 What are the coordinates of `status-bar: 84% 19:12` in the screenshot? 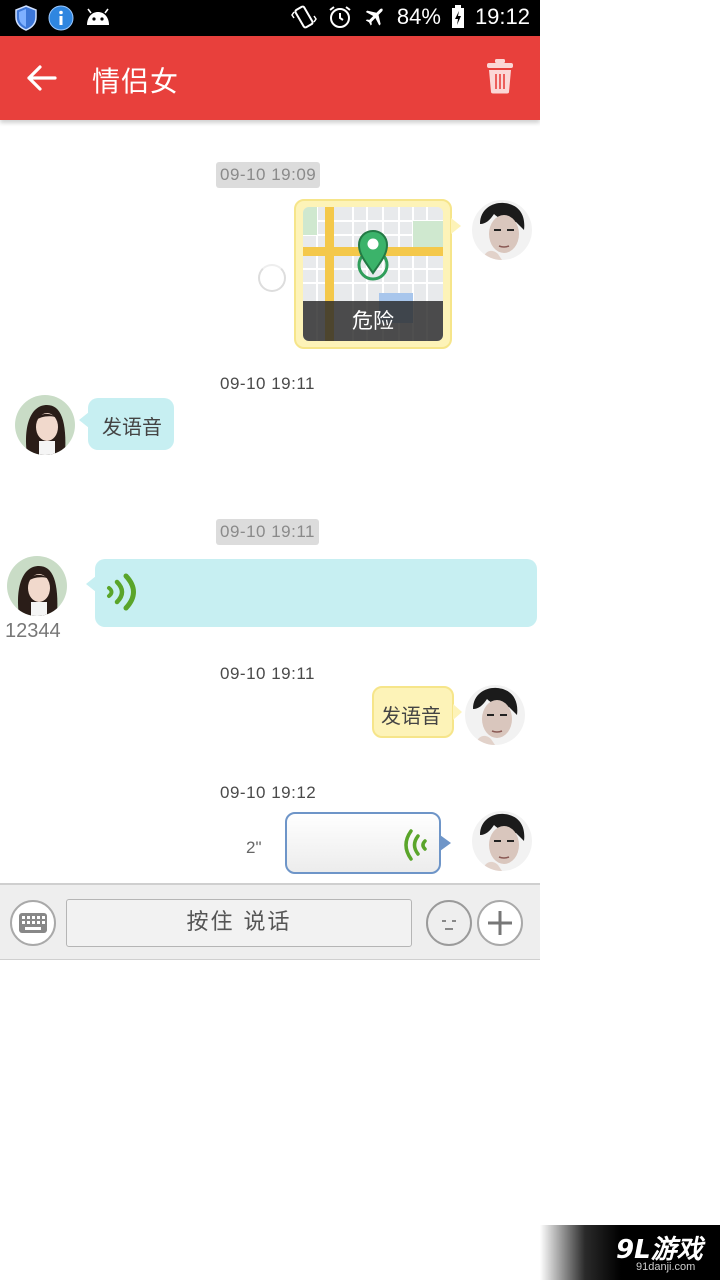 It's located at (270, 18).